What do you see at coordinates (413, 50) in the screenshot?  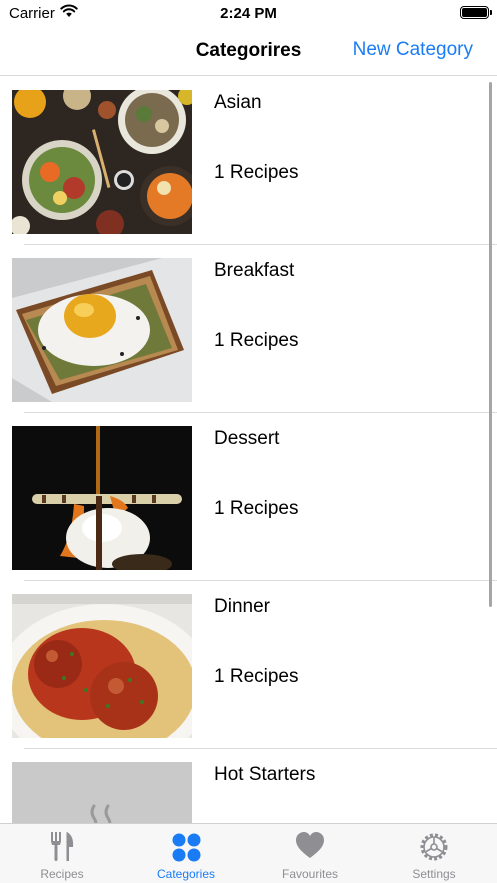 I see `new-category-button: New Category` at bounding box center [413, 50].